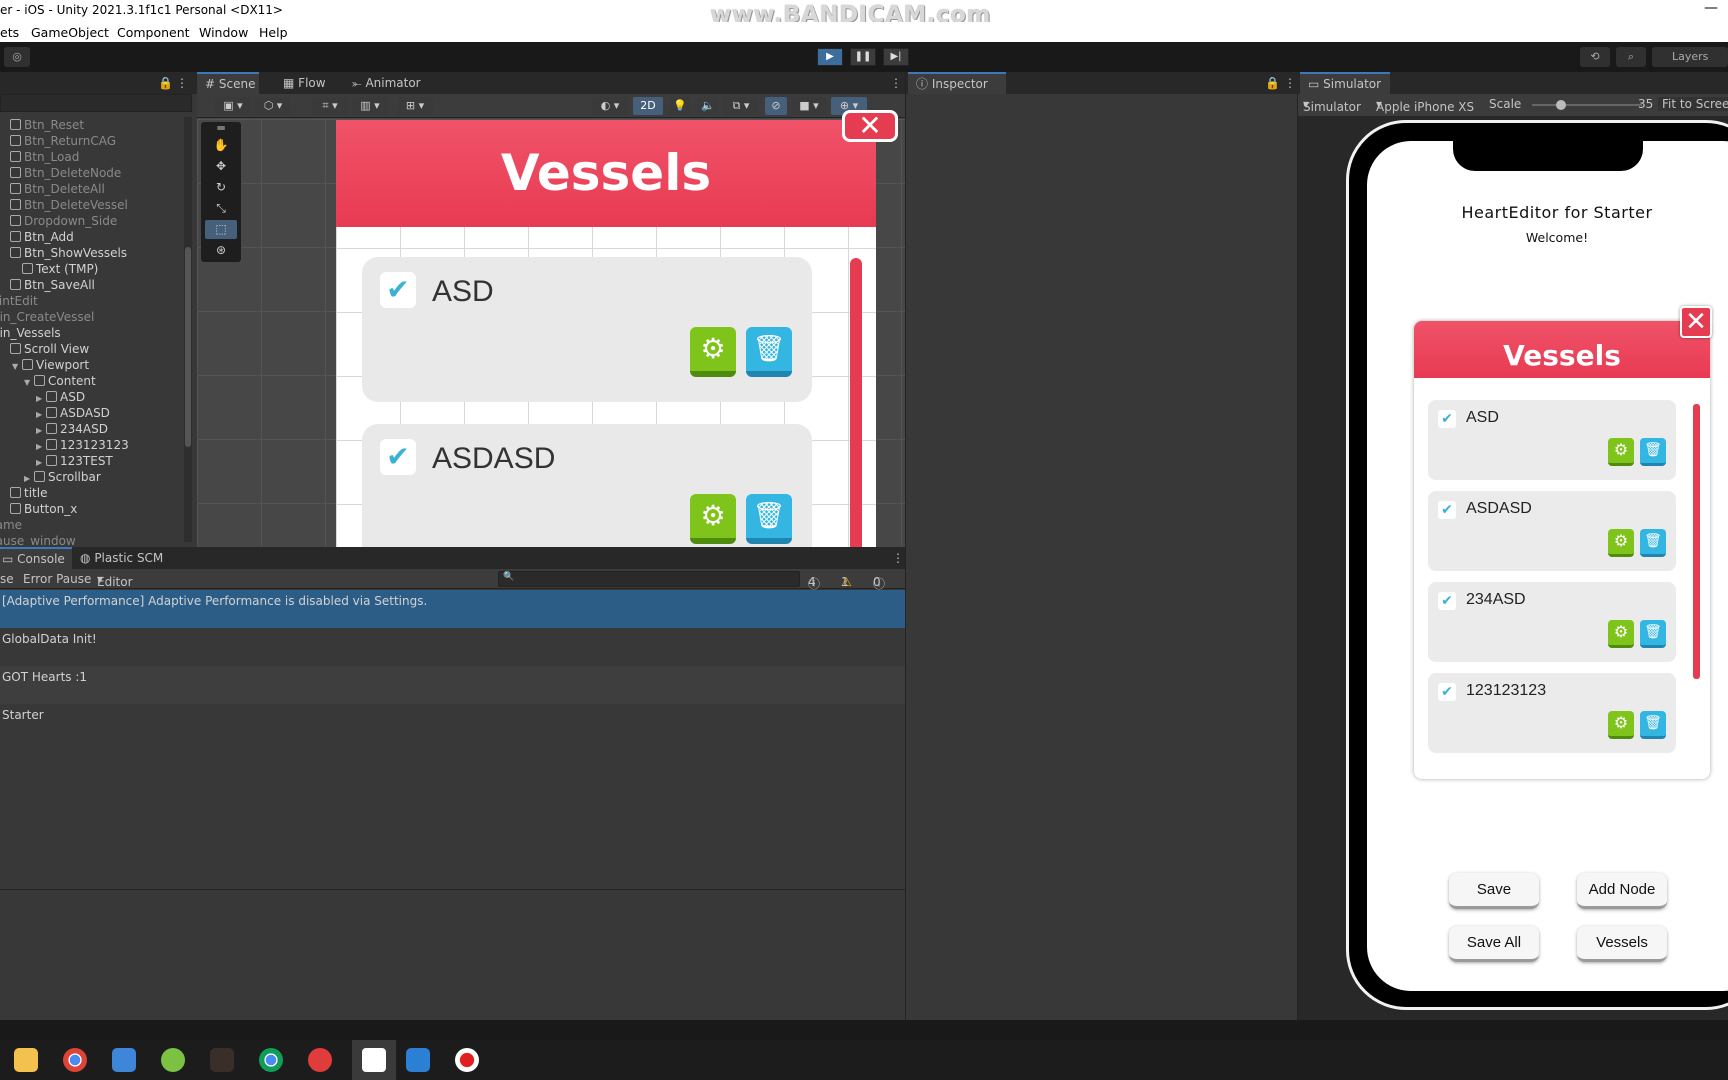 The image size is (1728, 1080). I want to click on list-item: ✔ 123123123 ⚙ 🗑, so click(1552, 713).